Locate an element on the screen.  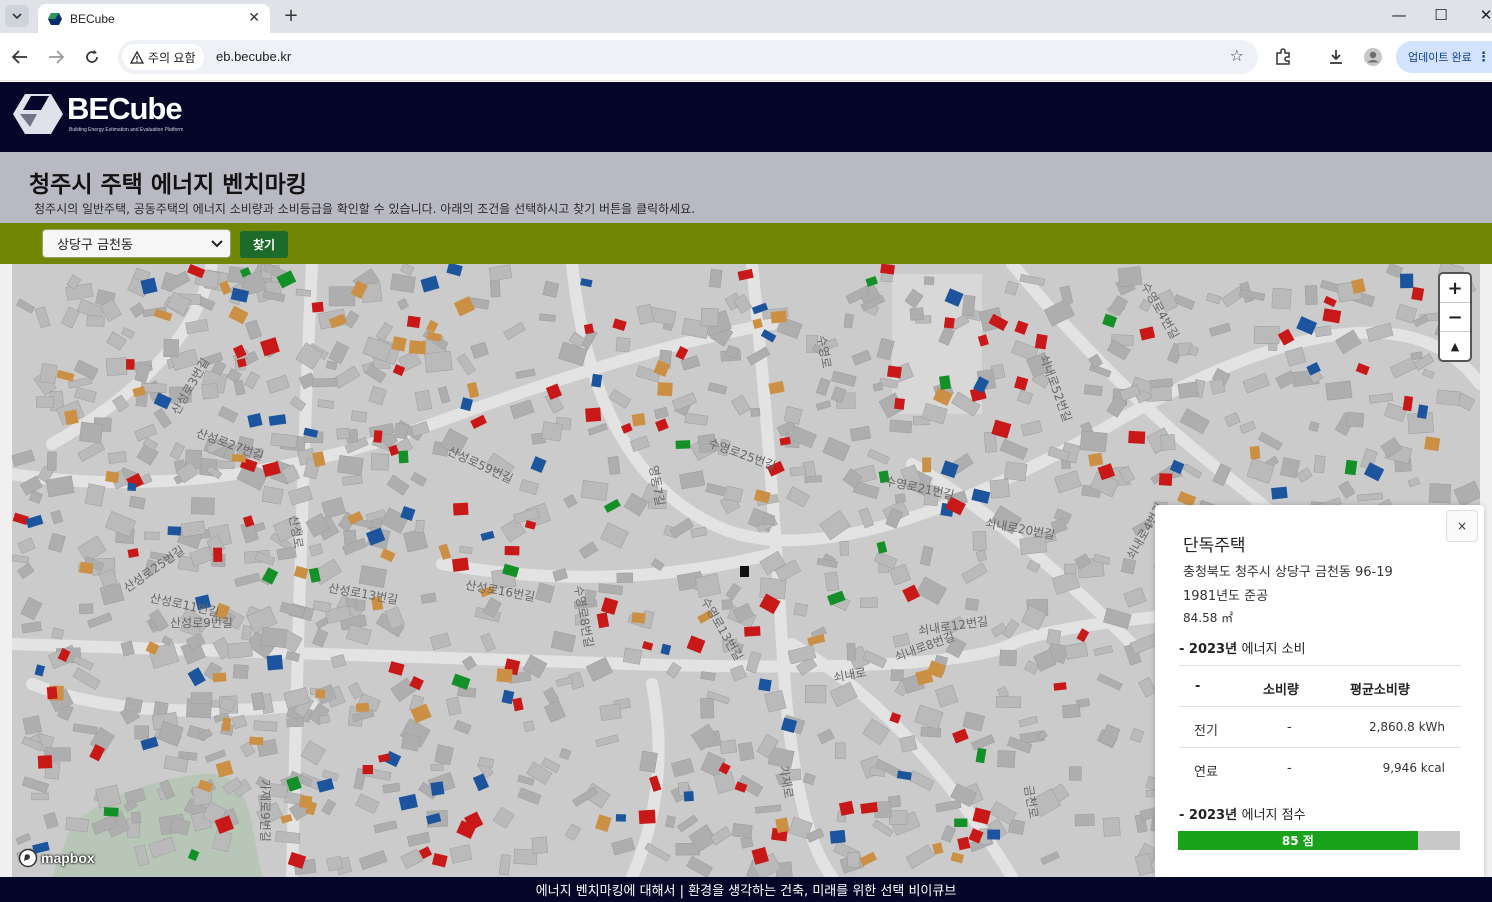
menu-kebab-icon: ⋮ is located at coordinates (1483, 57).